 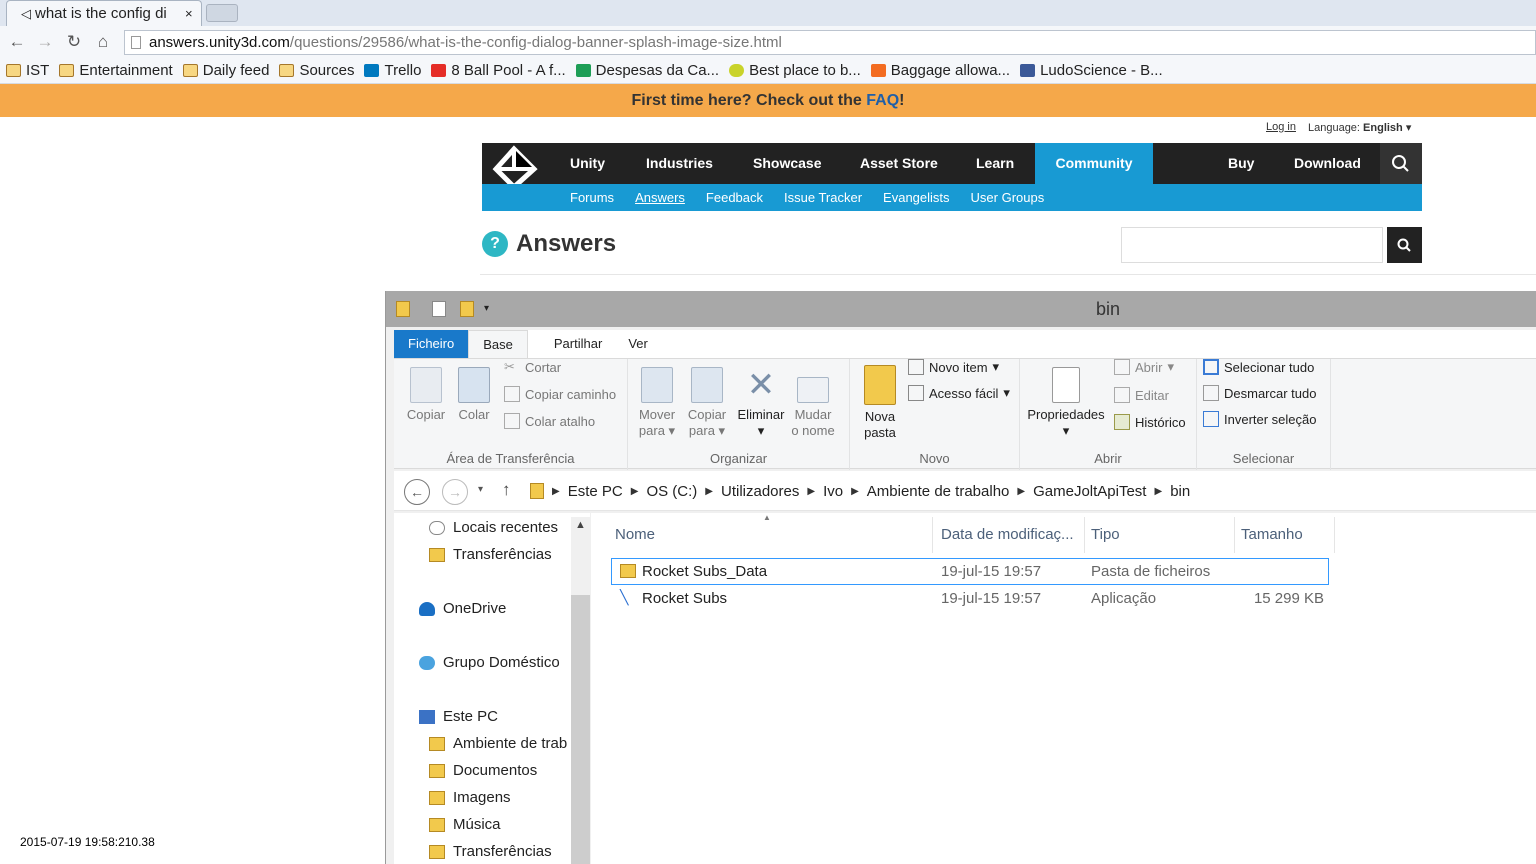 What do you see at coordinates (1160, 535) in the screenshot?
I see `column-tipo: Tipo` at bounding box center [1160, 535].